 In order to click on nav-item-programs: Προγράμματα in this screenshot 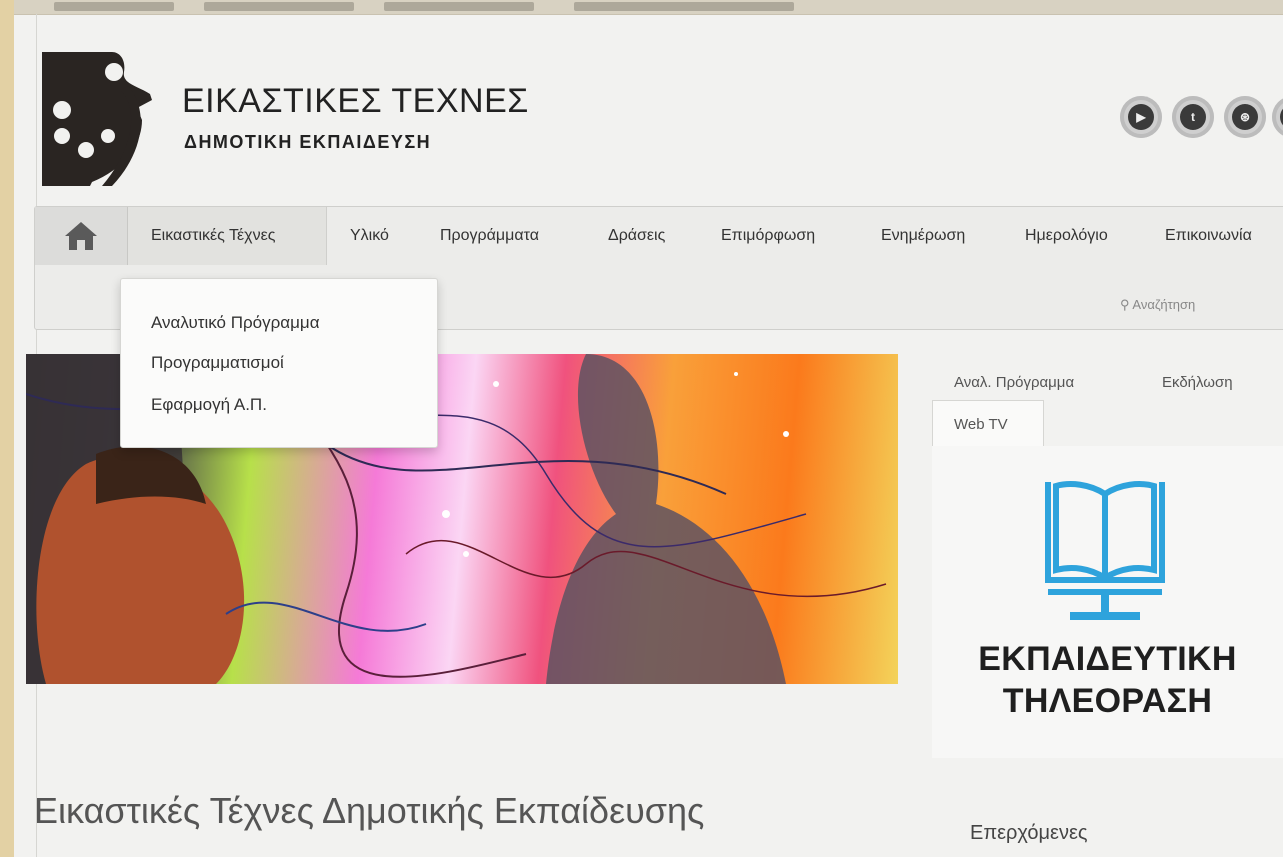, I will do `click(489, 236)`.